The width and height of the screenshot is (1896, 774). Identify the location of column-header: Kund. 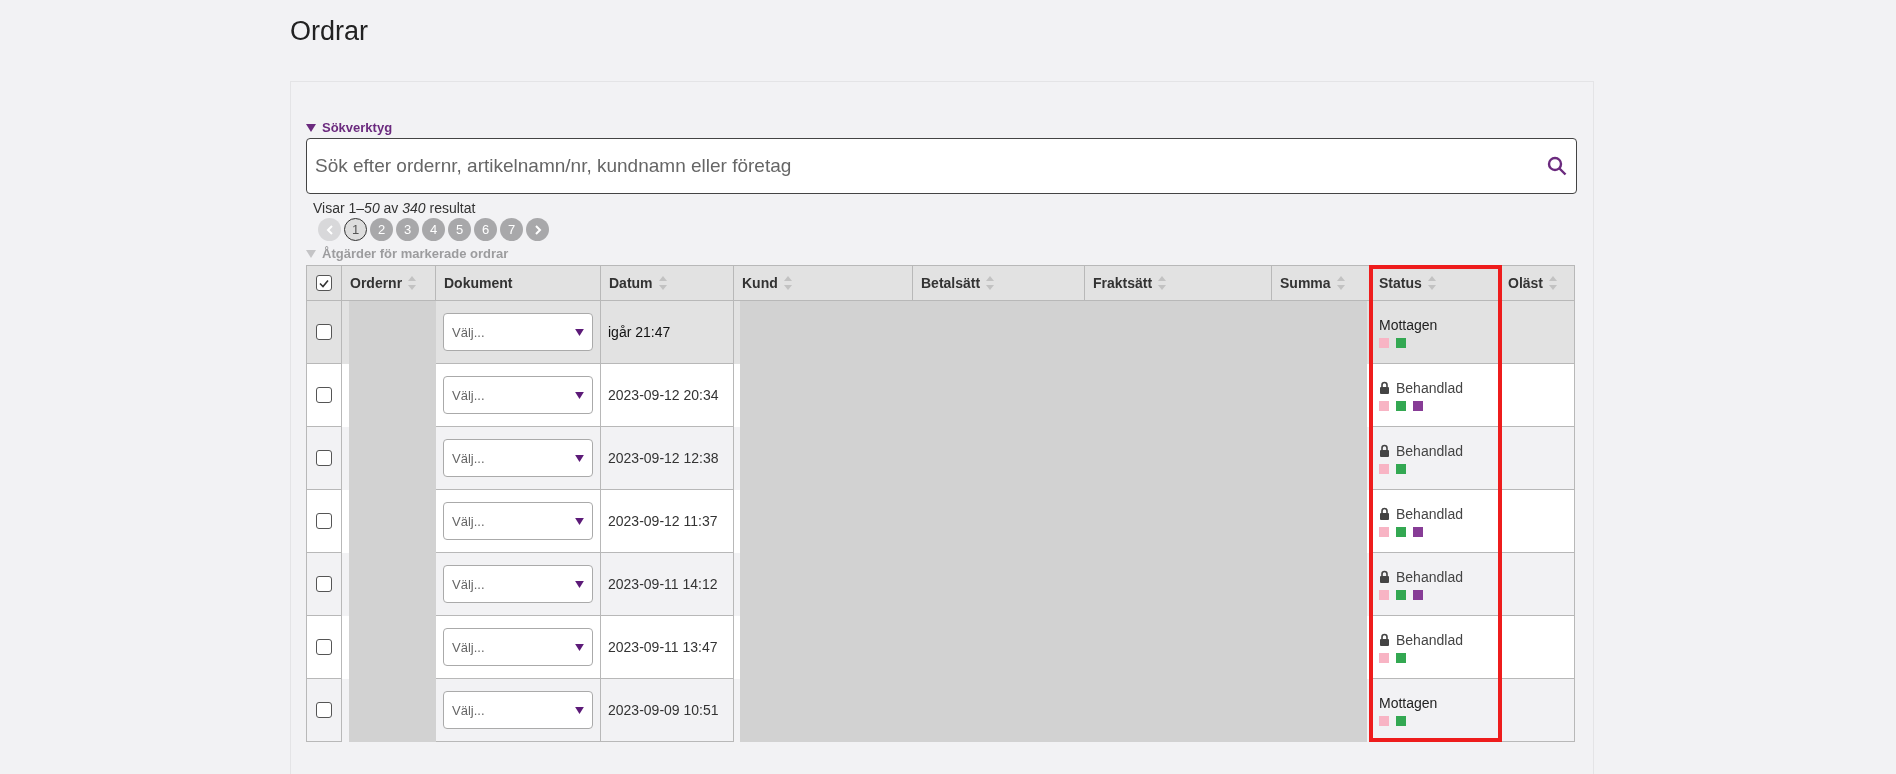
(823, 283).